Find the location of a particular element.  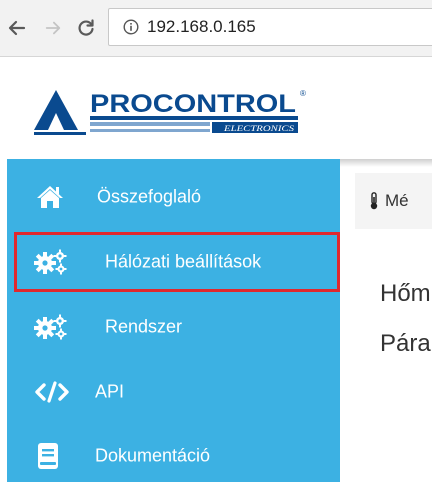

sidebar-item-system: Rendszer is located at coordinates (173, 327).